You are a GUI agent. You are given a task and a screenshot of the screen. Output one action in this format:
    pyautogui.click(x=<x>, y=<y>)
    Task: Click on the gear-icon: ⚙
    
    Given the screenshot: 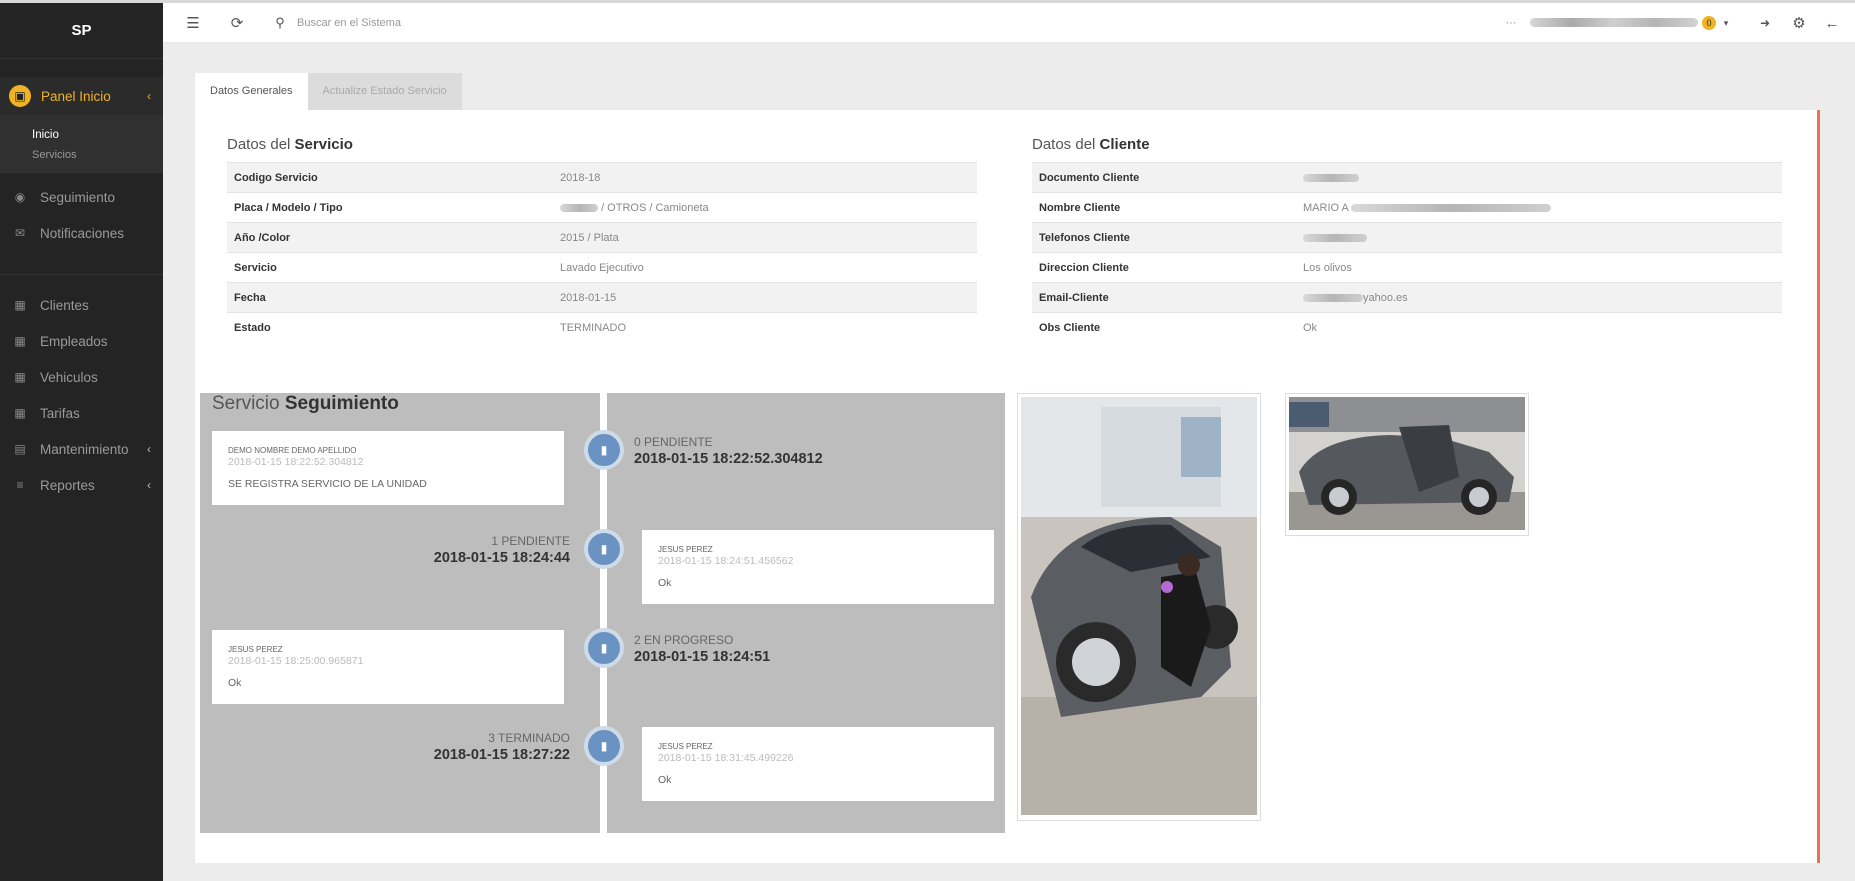 What is the action you would take?
    pyautogui.click(x=1799, y=23)
    